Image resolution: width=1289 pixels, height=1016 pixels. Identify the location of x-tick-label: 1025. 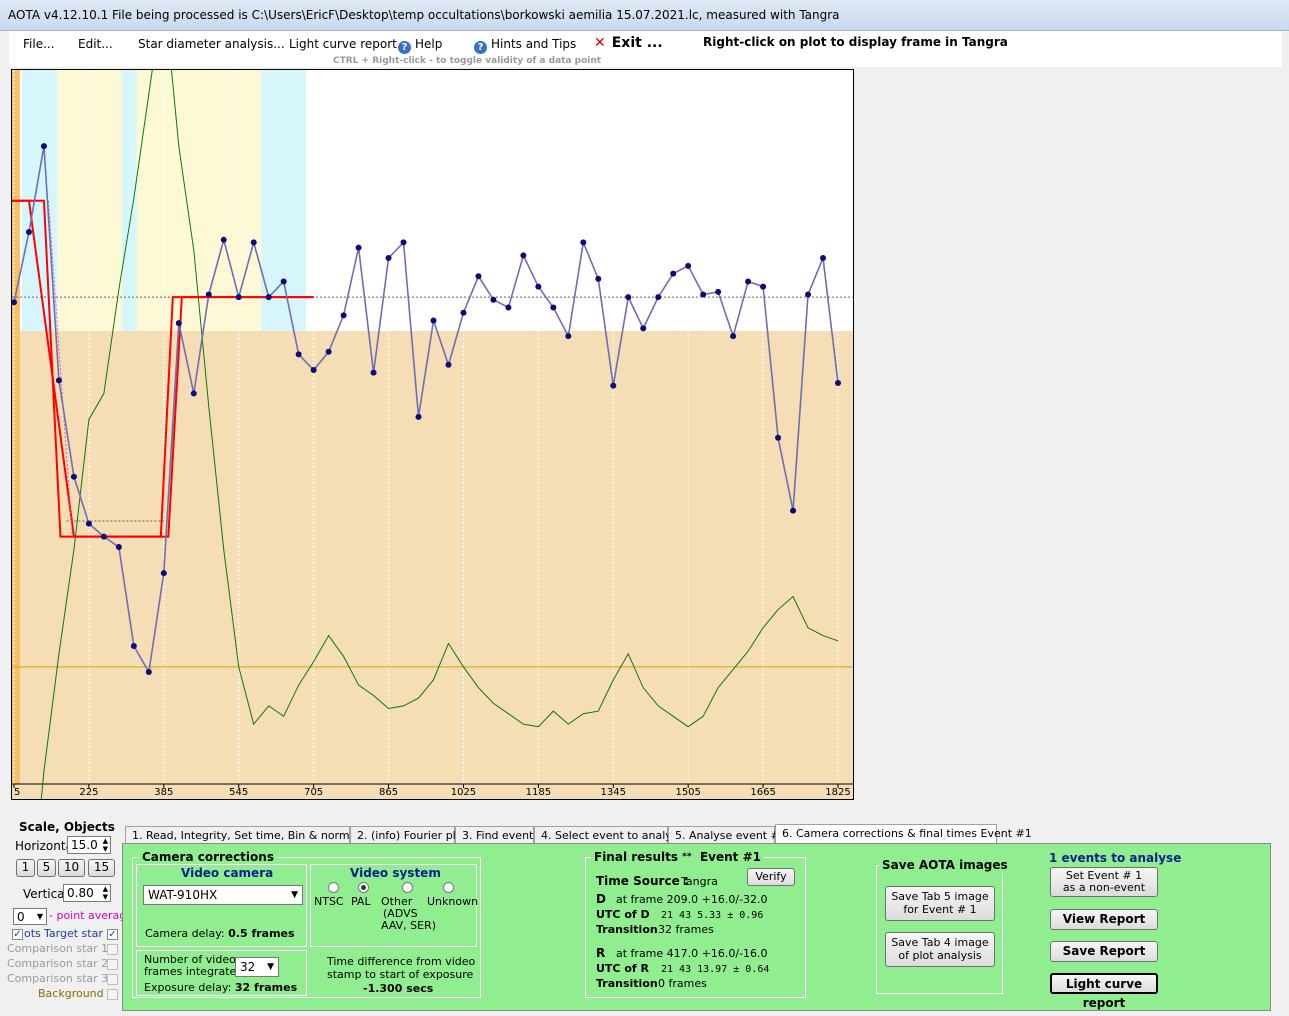
(463, 792).